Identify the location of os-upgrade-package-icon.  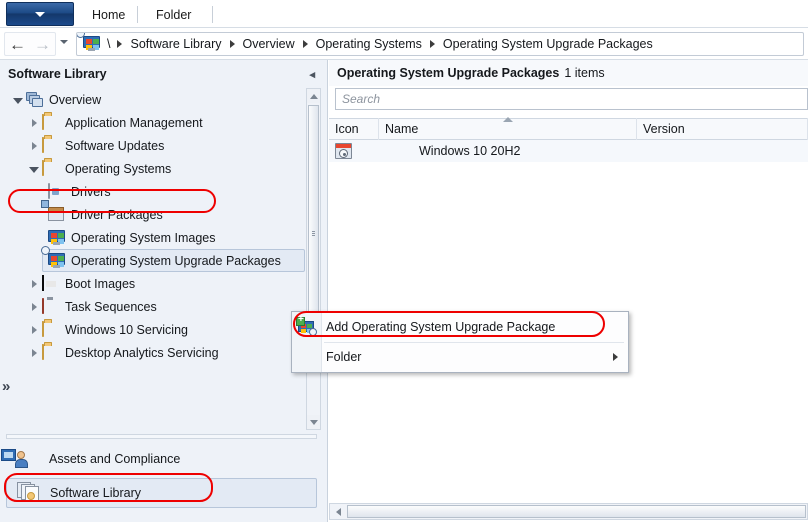
(53, 257).